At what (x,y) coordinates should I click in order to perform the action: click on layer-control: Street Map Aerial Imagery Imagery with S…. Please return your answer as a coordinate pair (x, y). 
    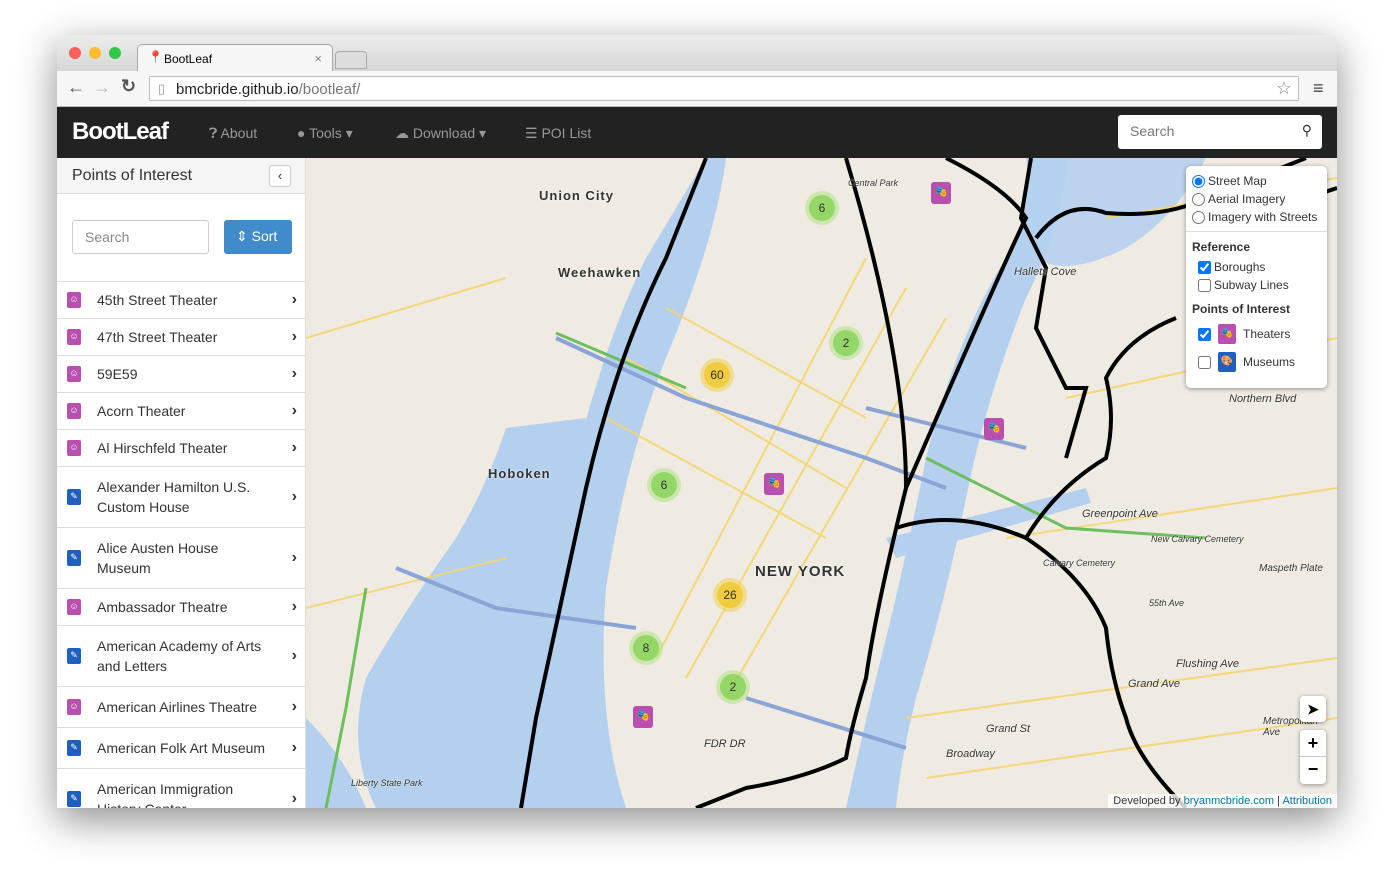
    Looking at the image, I should click on (1256, 277).